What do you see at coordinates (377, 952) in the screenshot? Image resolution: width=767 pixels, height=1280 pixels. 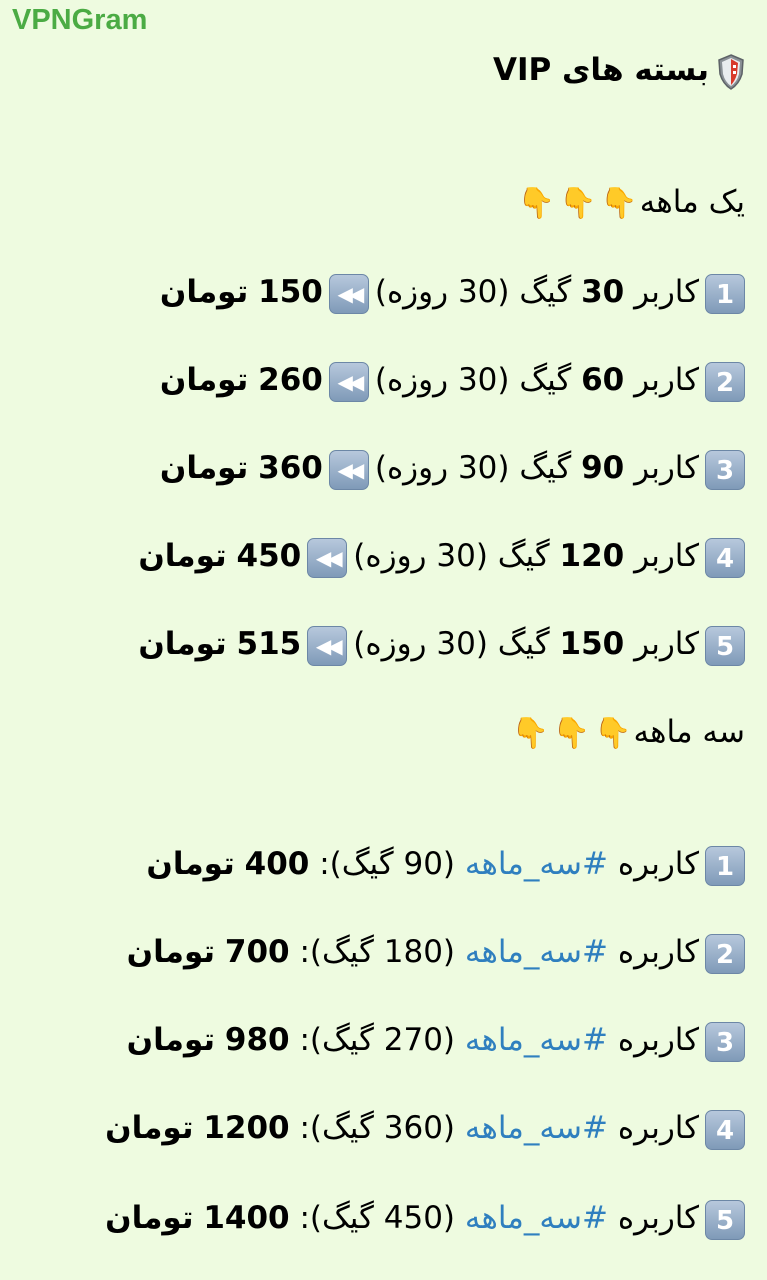 I see `gb-amount: (180 گیگ):` at bounding box center [377, 952].